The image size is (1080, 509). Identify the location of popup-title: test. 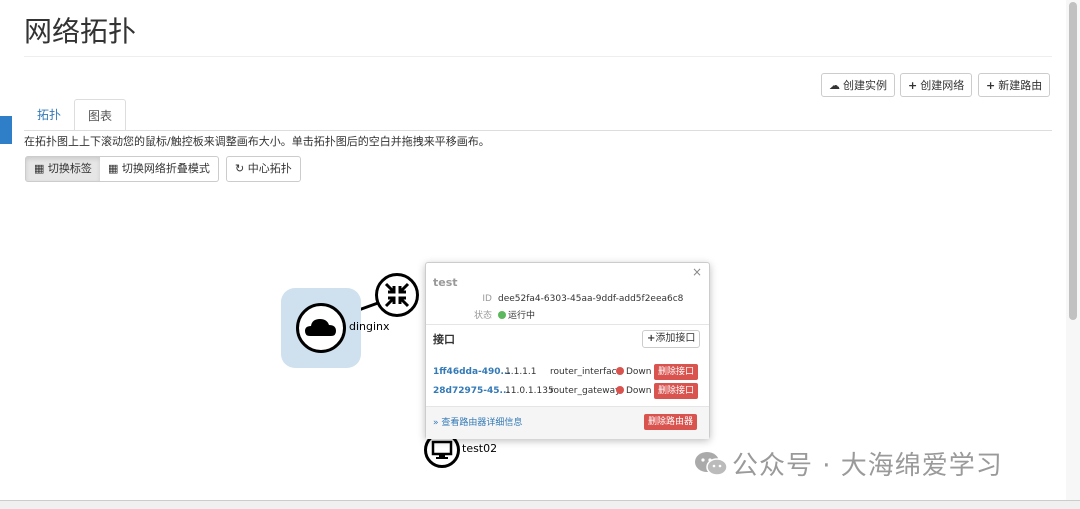
(445, 282).